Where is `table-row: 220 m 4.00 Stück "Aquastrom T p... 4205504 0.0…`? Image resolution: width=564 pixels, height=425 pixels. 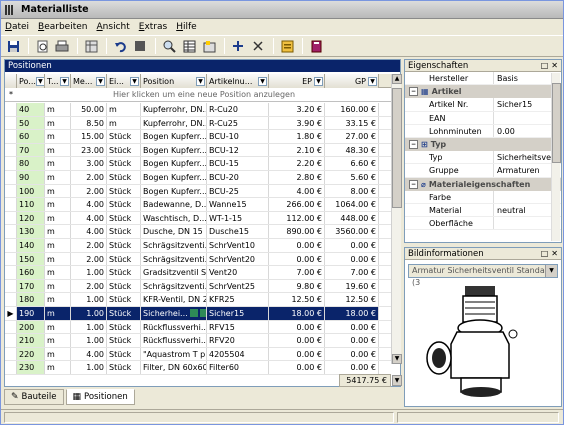 table-row: 220 m 4.00 Stück "Aquastrom T p... 4205504 0.0… is located at coordinates (198, 354).